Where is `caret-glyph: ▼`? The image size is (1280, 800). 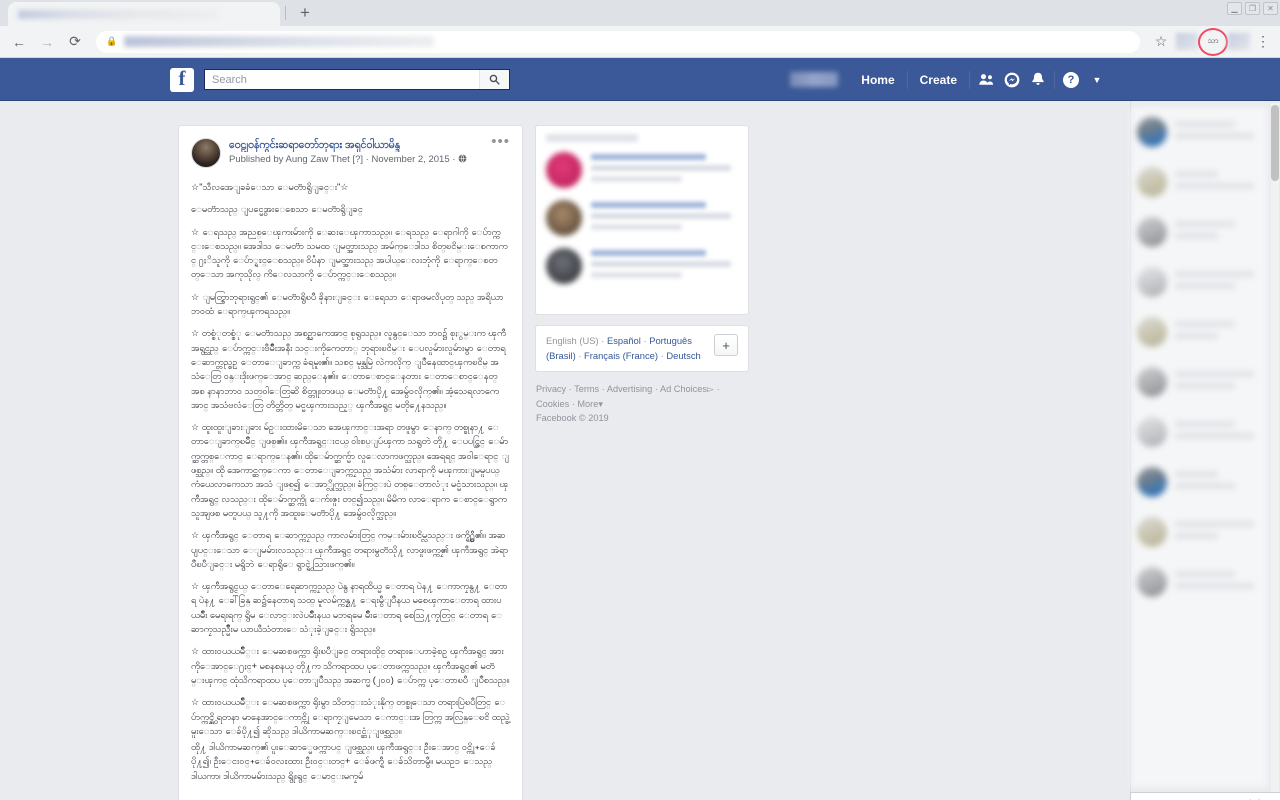 caret-glyph: ▼ is located at coordinates (1097, 79).